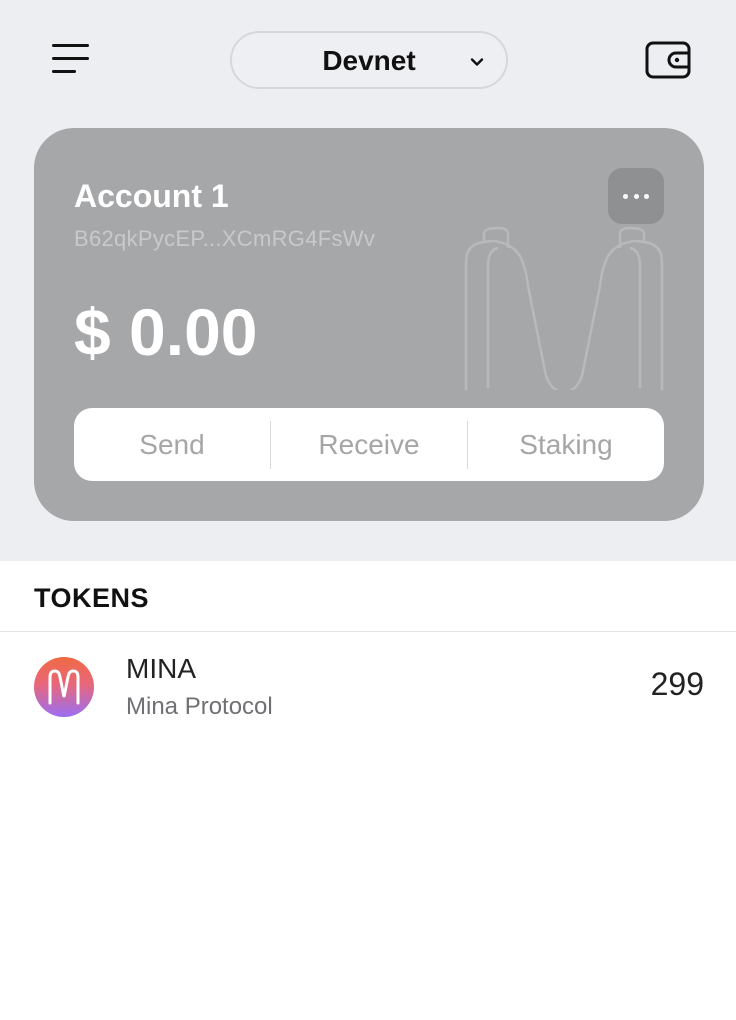  I want to click on network-selector: Devnet, so click(369, 60).